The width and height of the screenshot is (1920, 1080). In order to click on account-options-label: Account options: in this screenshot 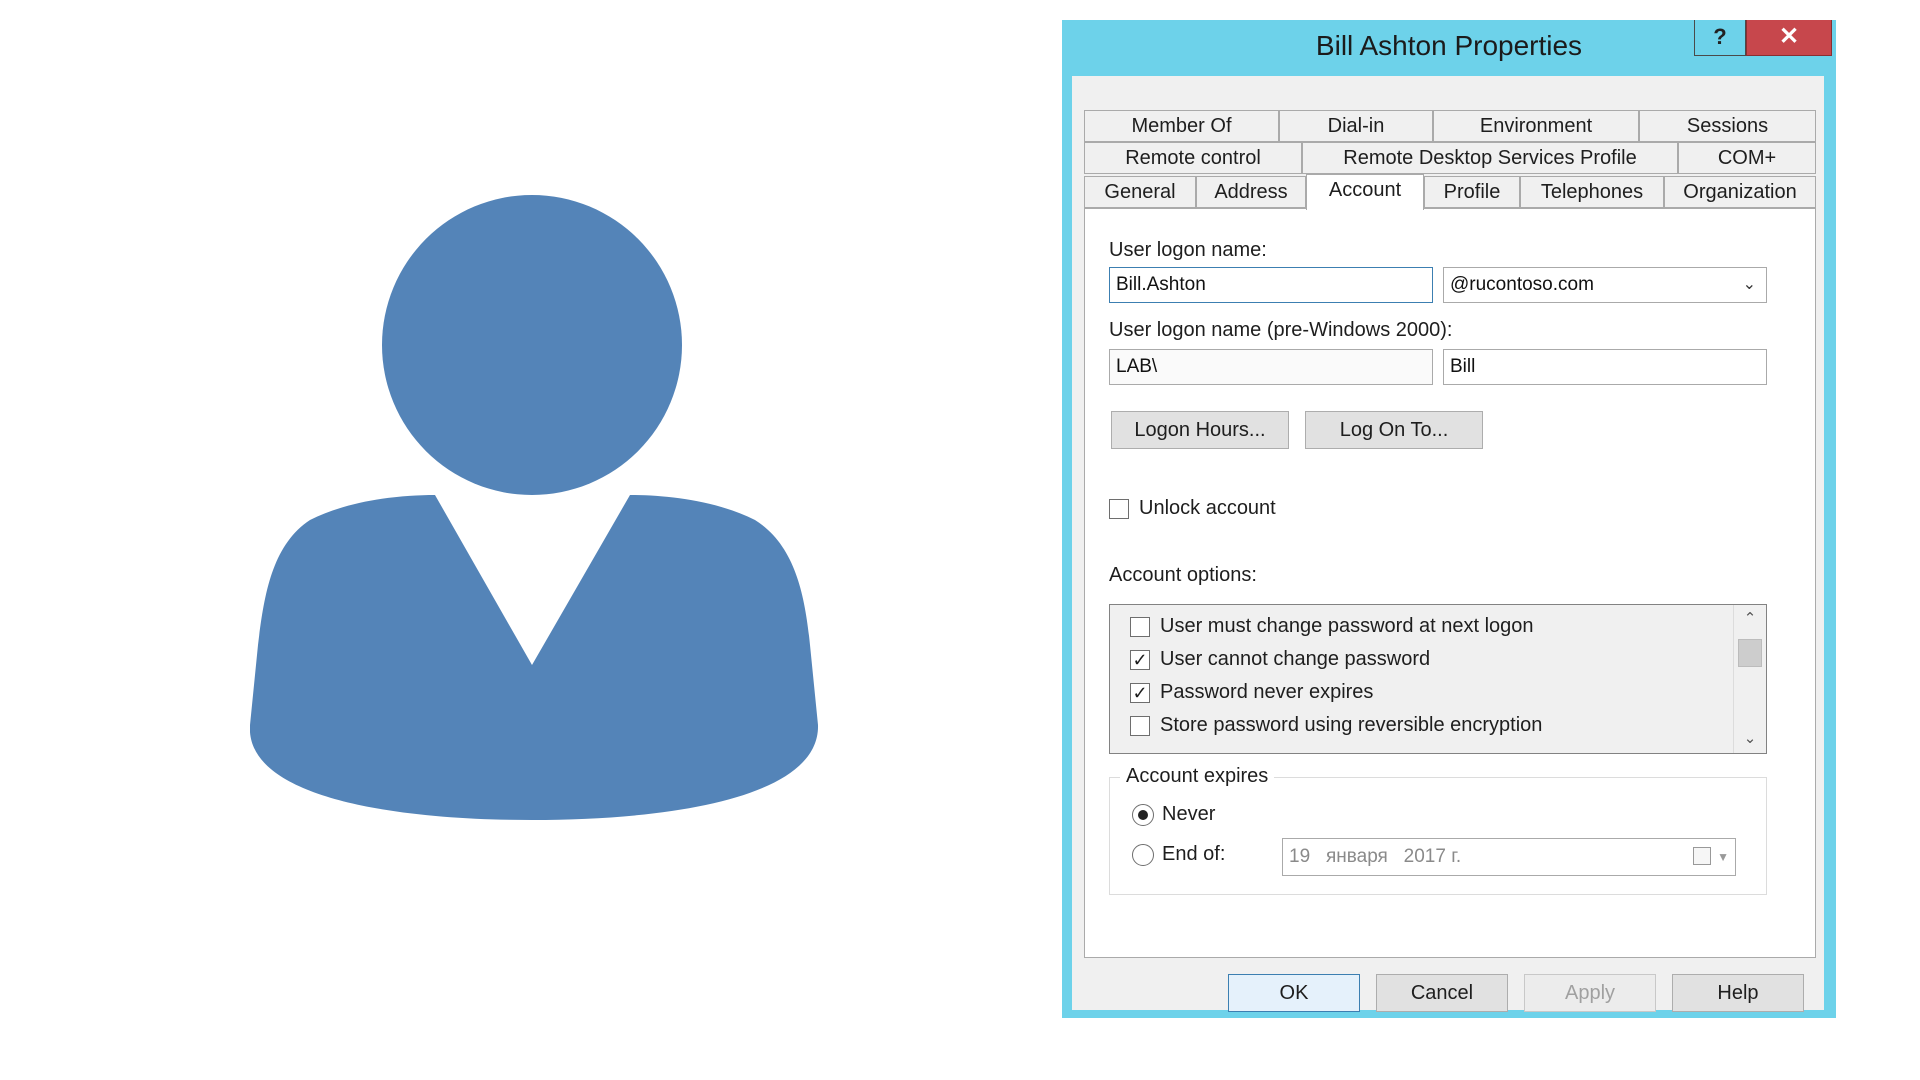, I will do `click(1183, 575)`.